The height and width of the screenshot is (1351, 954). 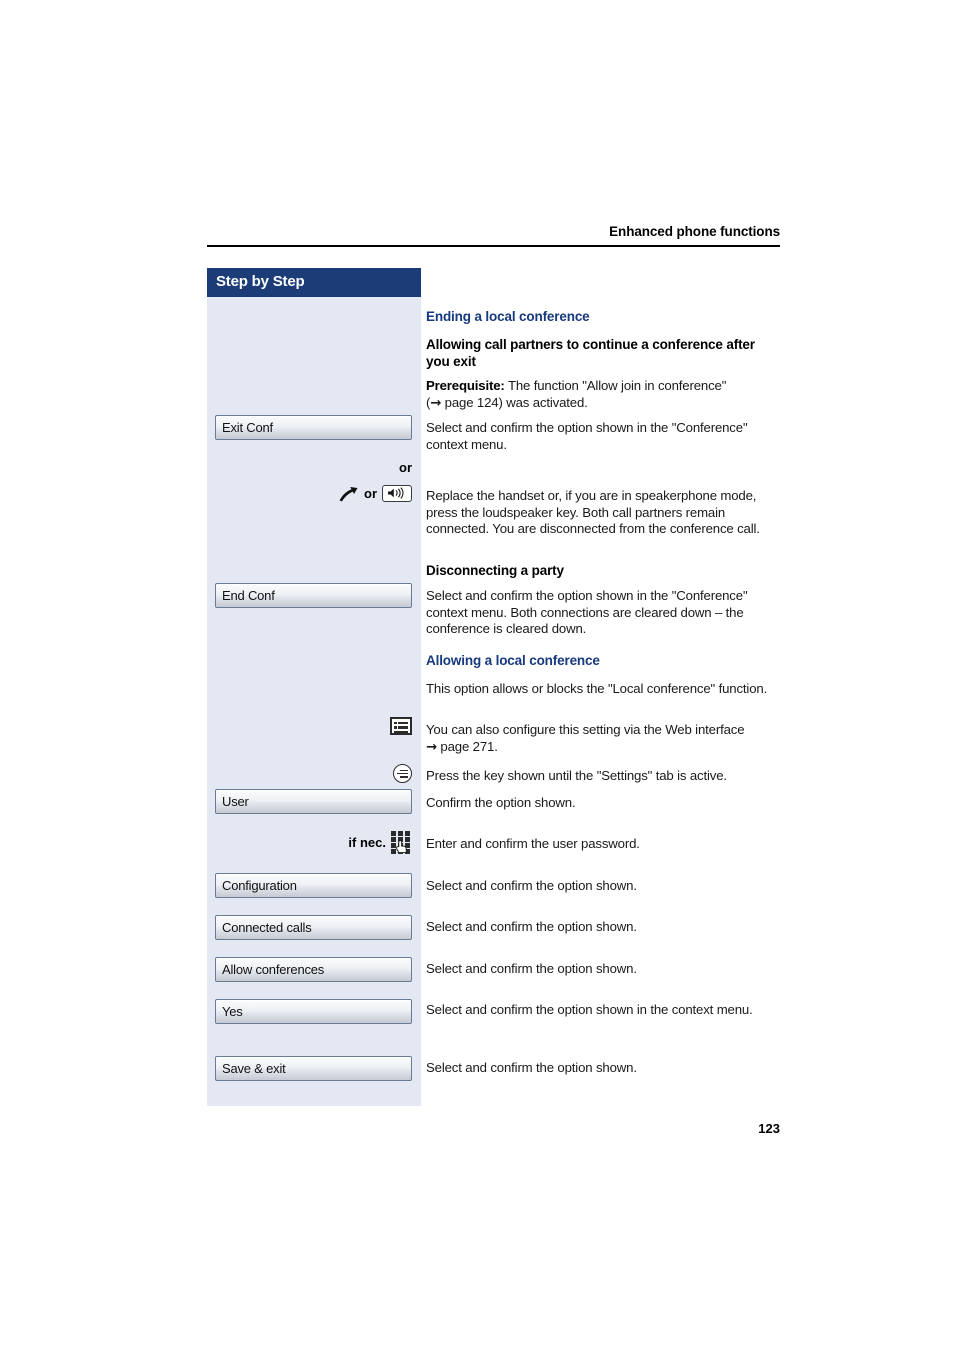 What do you see at coordinates (508, 316) in the screenshot?
I see `heading-ending-local-conference: Ending a local conference` at bounding box center [508, 316].